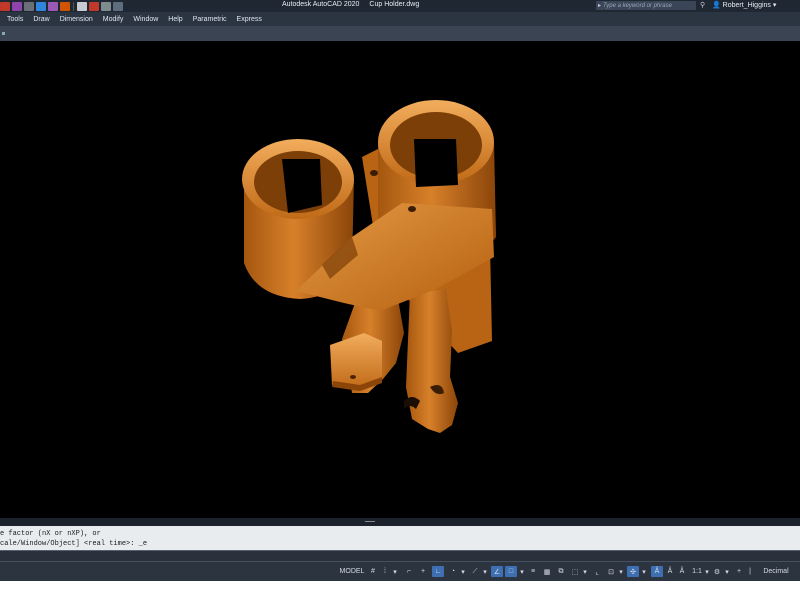 The image size is (800, 600). Describe the element at coordinates (394, 4) in the screenshot. I see `file-title: Cup Holder.dwg` at that location.